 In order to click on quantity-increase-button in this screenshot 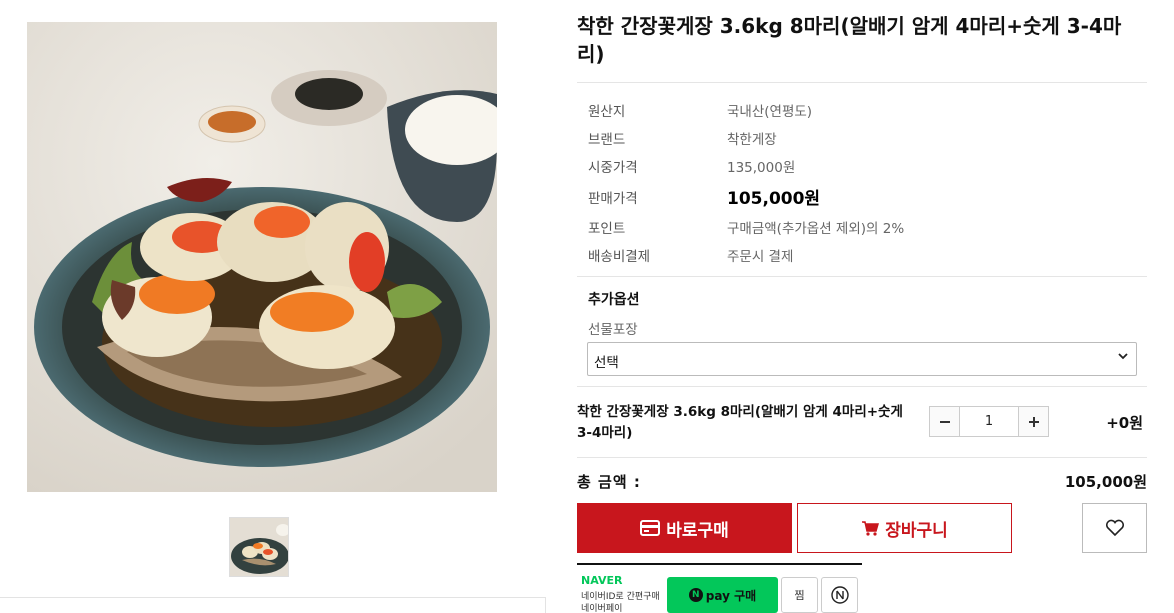, I will do `click(1033, 421)`.